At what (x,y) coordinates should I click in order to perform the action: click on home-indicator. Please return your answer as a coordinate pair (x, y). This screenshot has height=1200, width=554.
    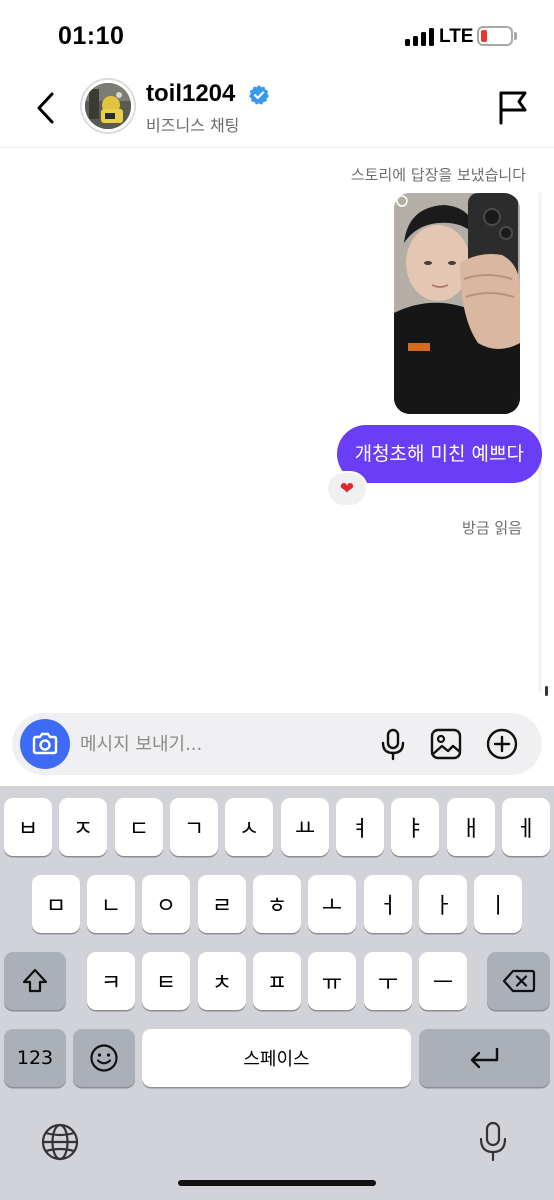
    Looking at the image, I should click on (277, 1183).